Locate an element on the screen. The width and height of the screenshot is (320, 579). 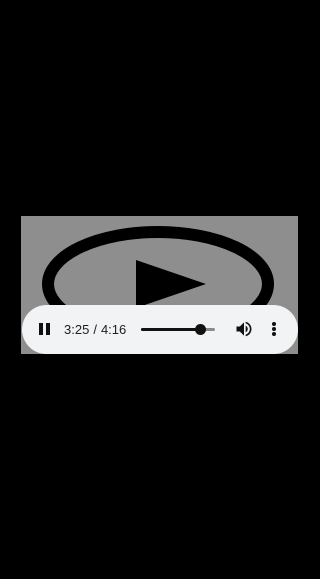
more-vert-icon is located at coordinates (274, 324).